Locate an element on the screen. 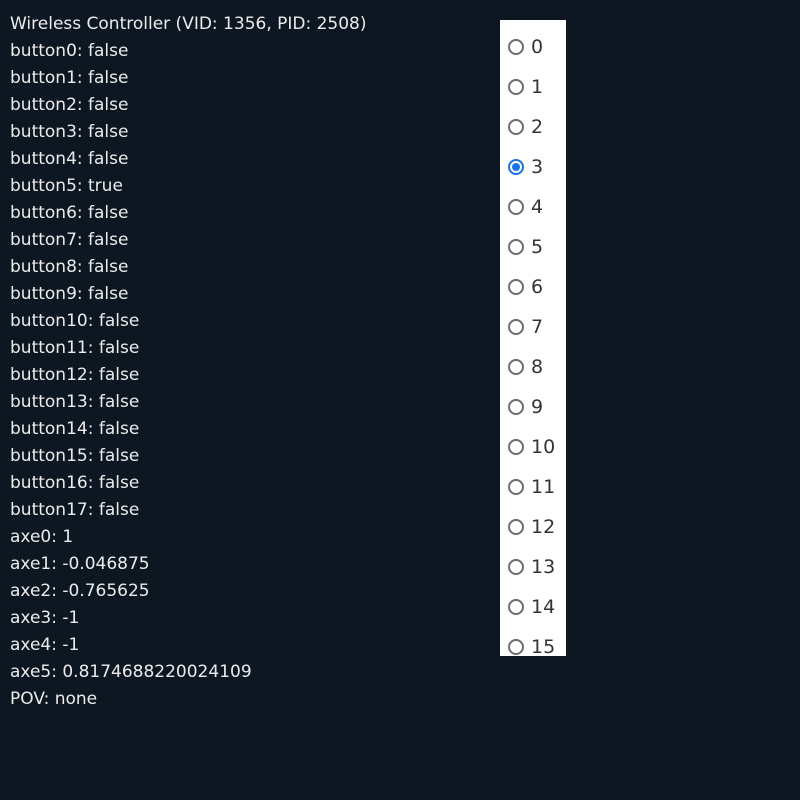 Image resolution: width=800 pixels, height=800 pixels. radio-option-label: 8 is located at coordinates (537, 367).